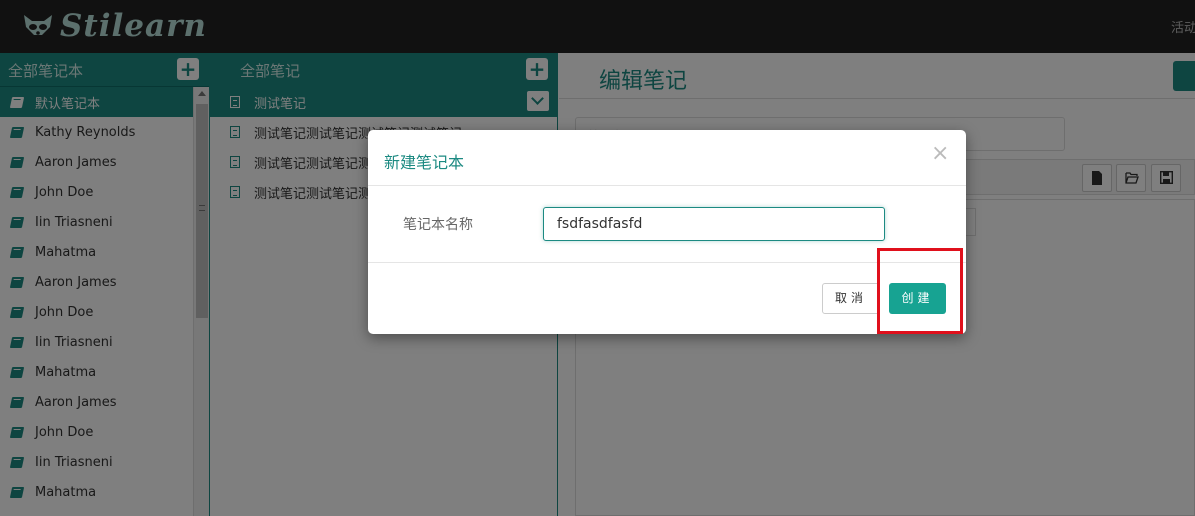  What do you see at coordinates (920, 291) in the screenshot?
I see `highlight-box` at bounding box center [920, 291].